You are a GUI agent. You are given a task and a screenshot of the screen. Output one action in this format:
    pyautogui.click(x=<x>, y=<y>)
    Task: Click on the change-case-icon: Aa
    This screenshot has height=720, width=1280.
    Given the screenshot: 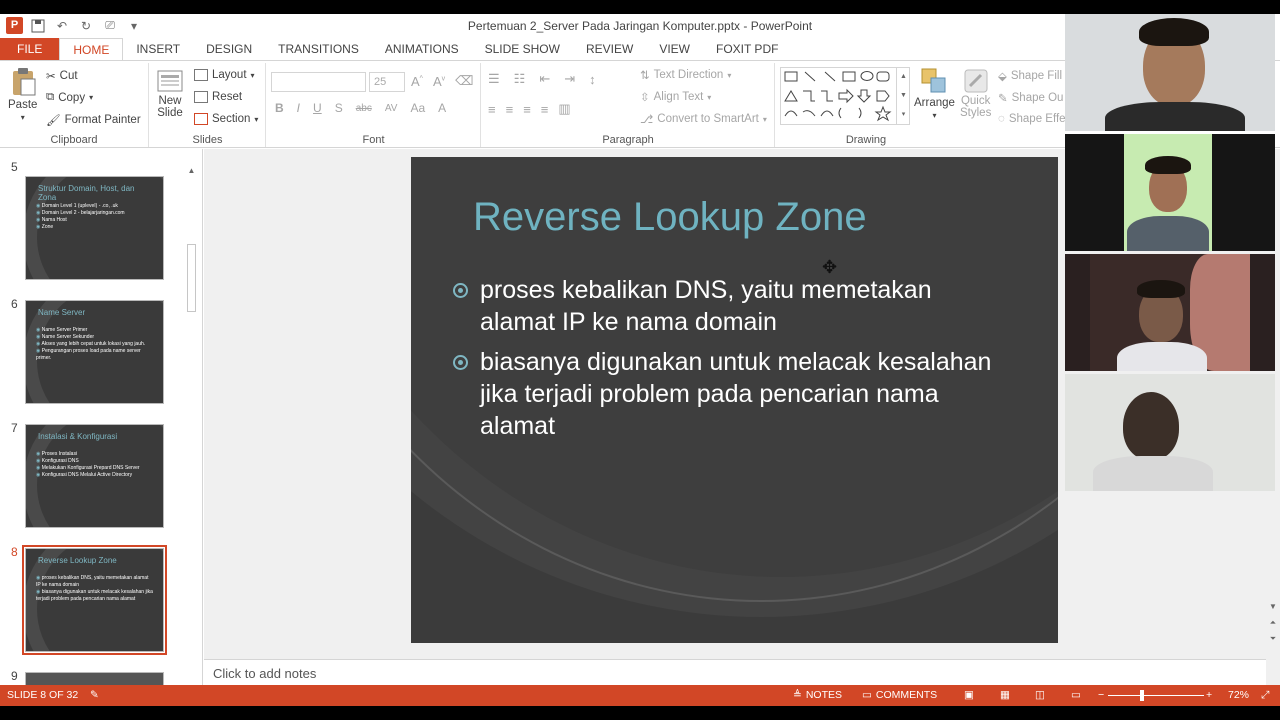 What is the action you would take?
    pyautogui.click(x=417, y=108)
    